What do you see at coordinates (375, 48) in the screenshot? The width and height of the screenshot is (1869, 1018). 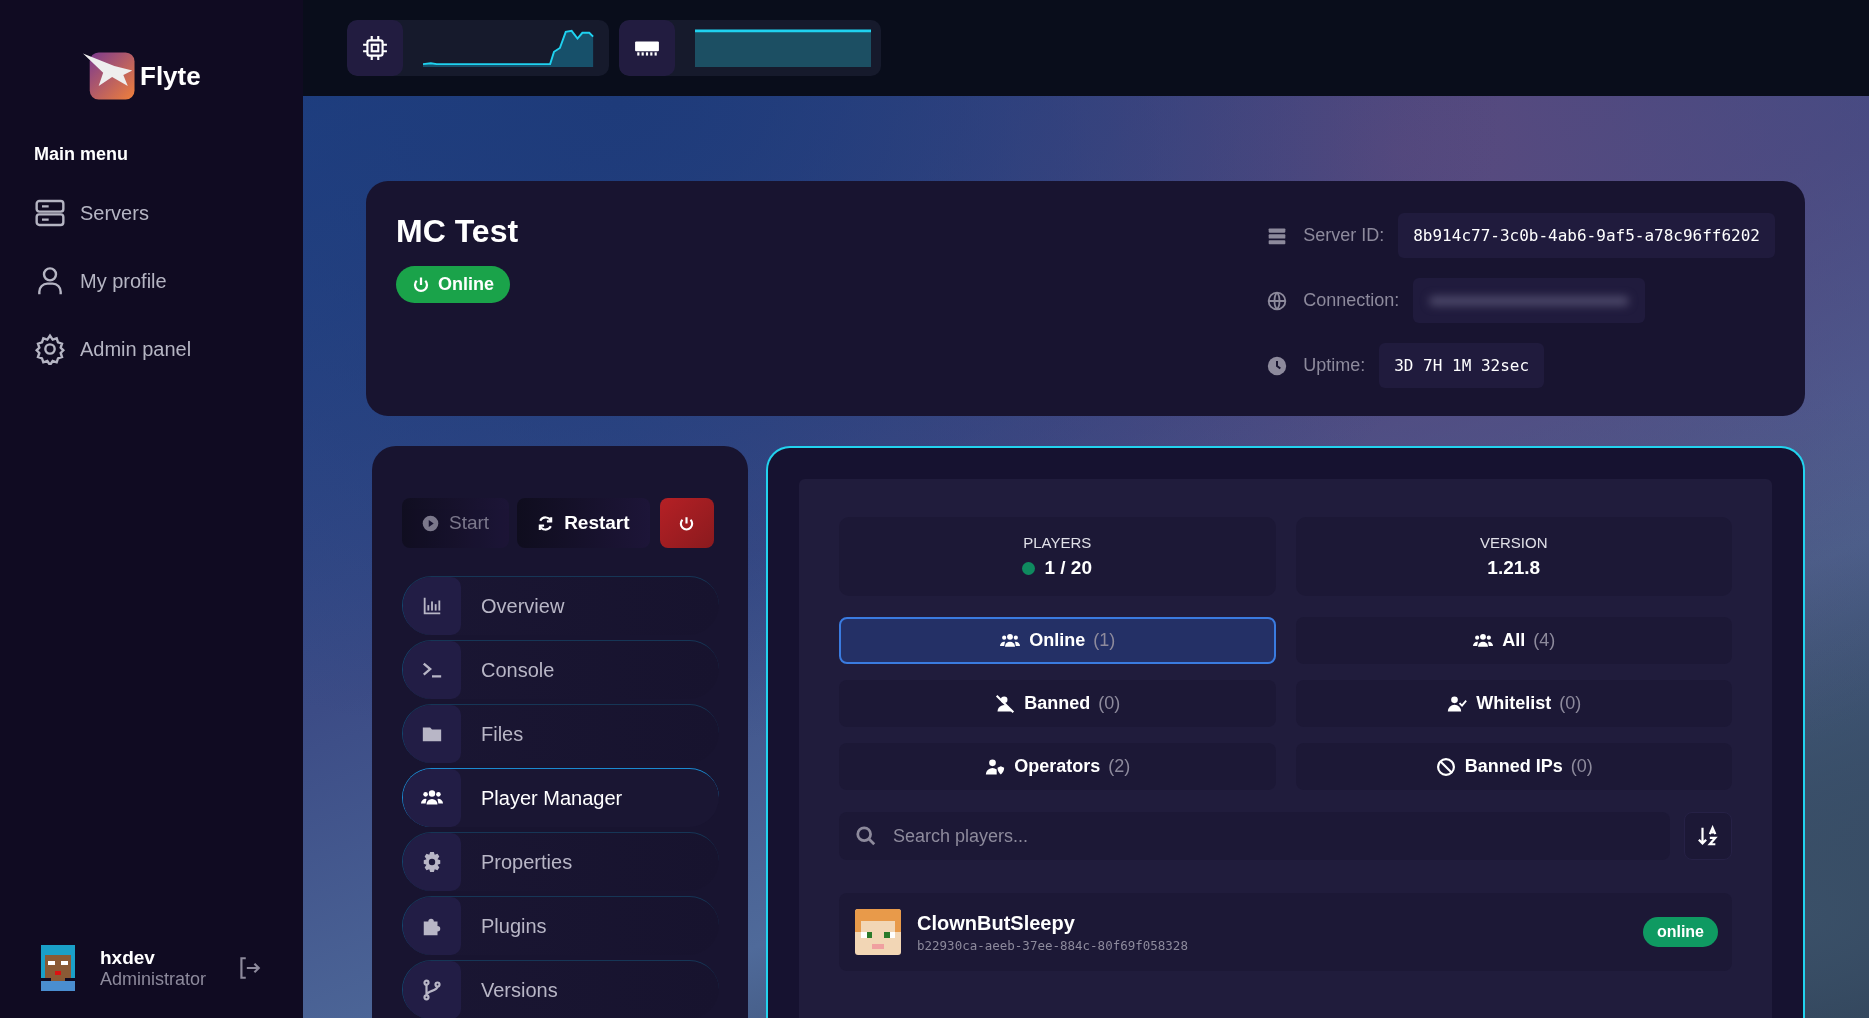 I see `cpu-chip-icon` at bounding box center [375, 48].